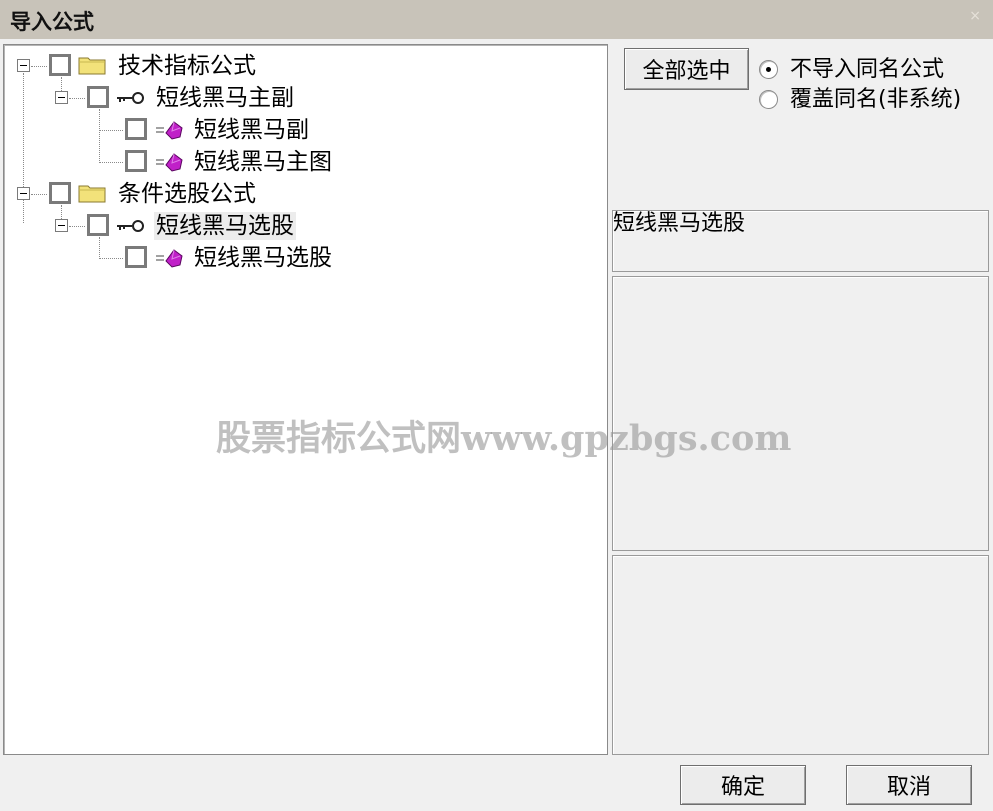 Image resolution: width=993 pixels, height=811 pixels. I want to click on select-all-button: 全部选中, so click(686, 69).